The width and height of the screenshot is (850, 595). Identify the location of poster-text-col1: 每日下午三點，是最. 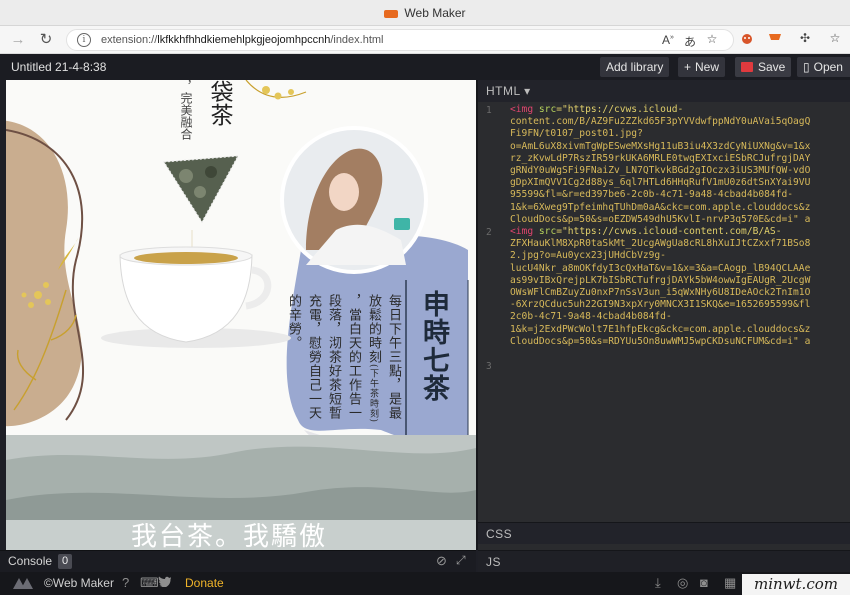
(393, 357).